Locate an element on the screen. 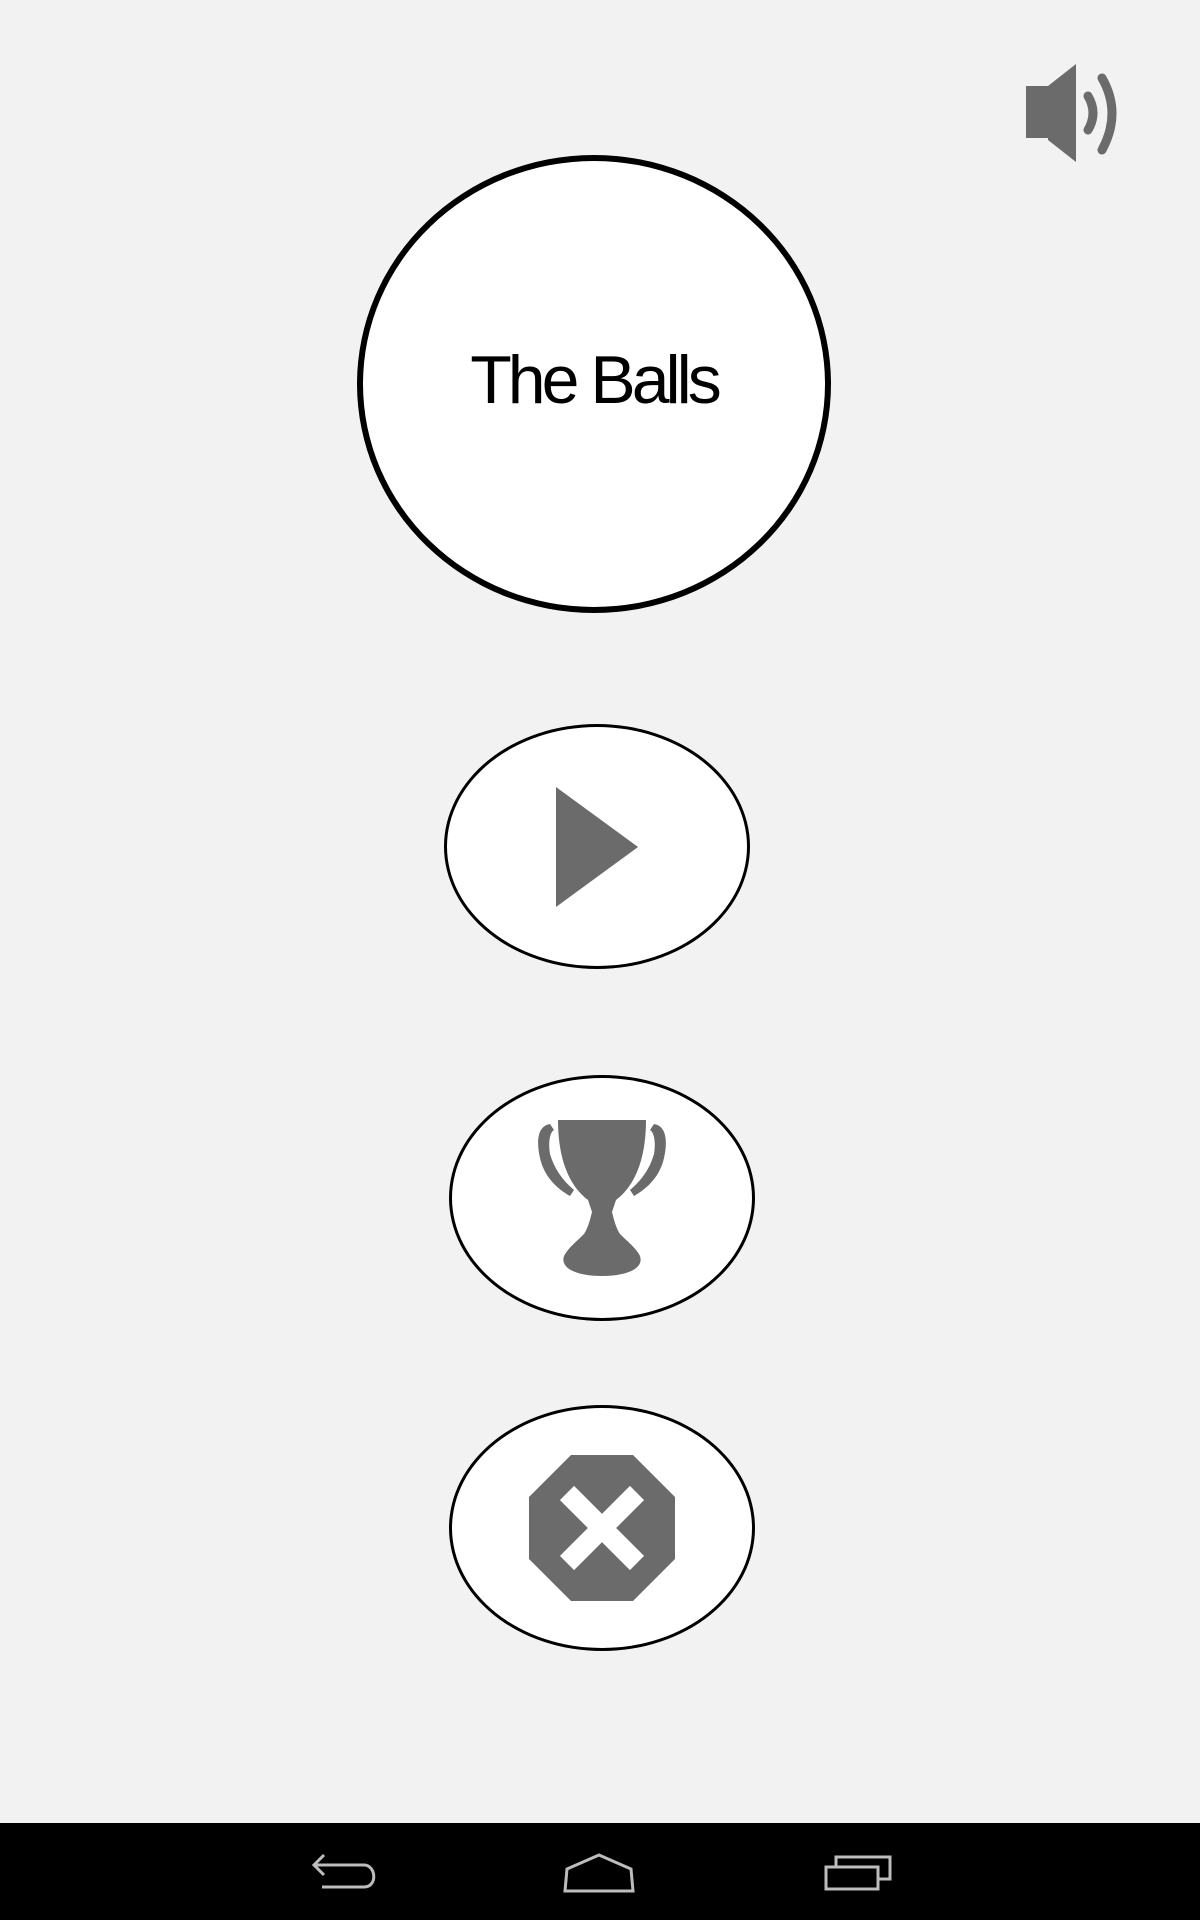 This screenshot has height=1920, width=1200. close-octagon-icon is located at coordinates (602, 1528).